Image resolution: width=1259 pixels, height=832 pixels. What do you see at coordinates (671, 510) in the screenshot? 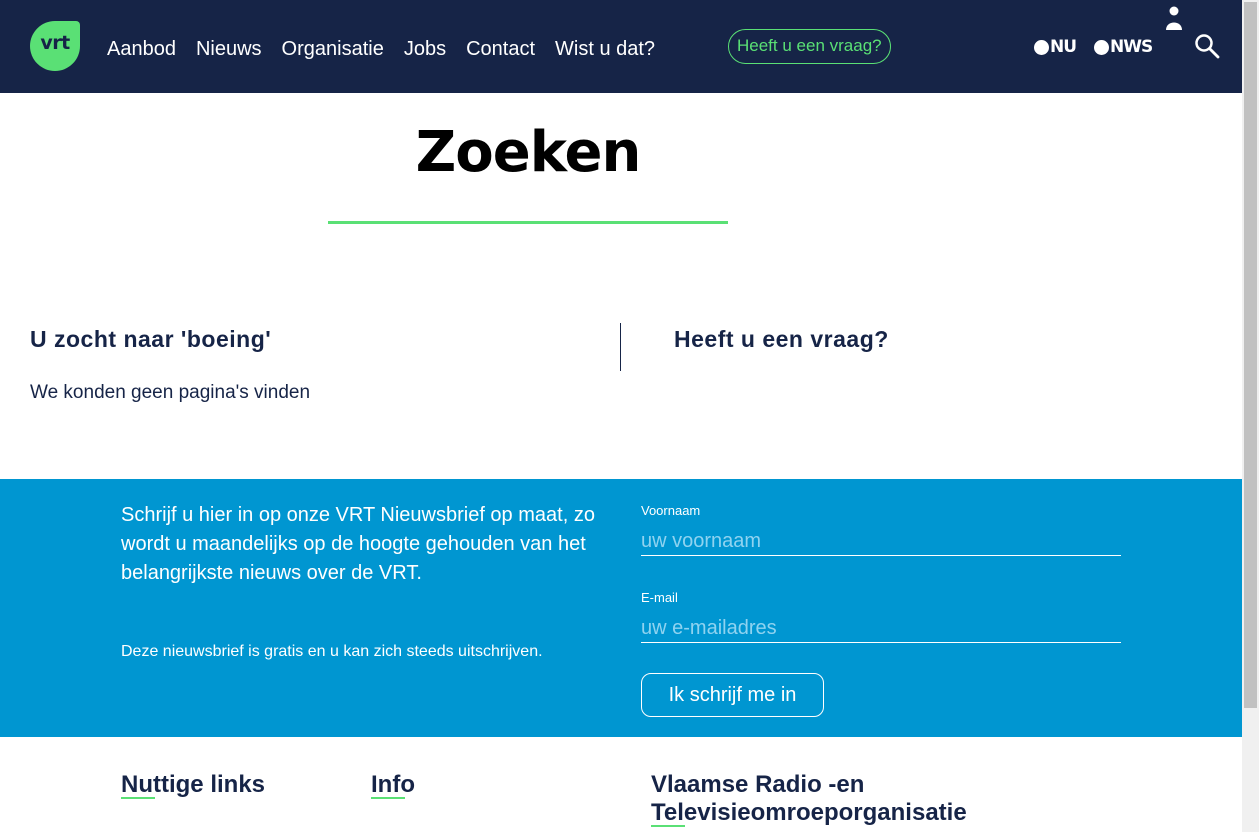
I see `firstname-label: Voornaam` at bounding box center [671, 510].